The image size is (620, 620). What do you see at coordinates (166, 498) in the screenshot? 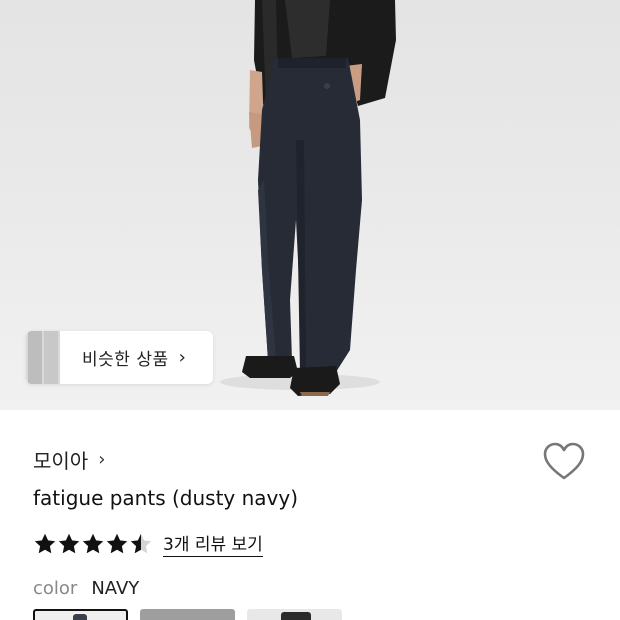
I see `product-title: fatigue pants (dusty navy)` at bounding box center [166, 498].